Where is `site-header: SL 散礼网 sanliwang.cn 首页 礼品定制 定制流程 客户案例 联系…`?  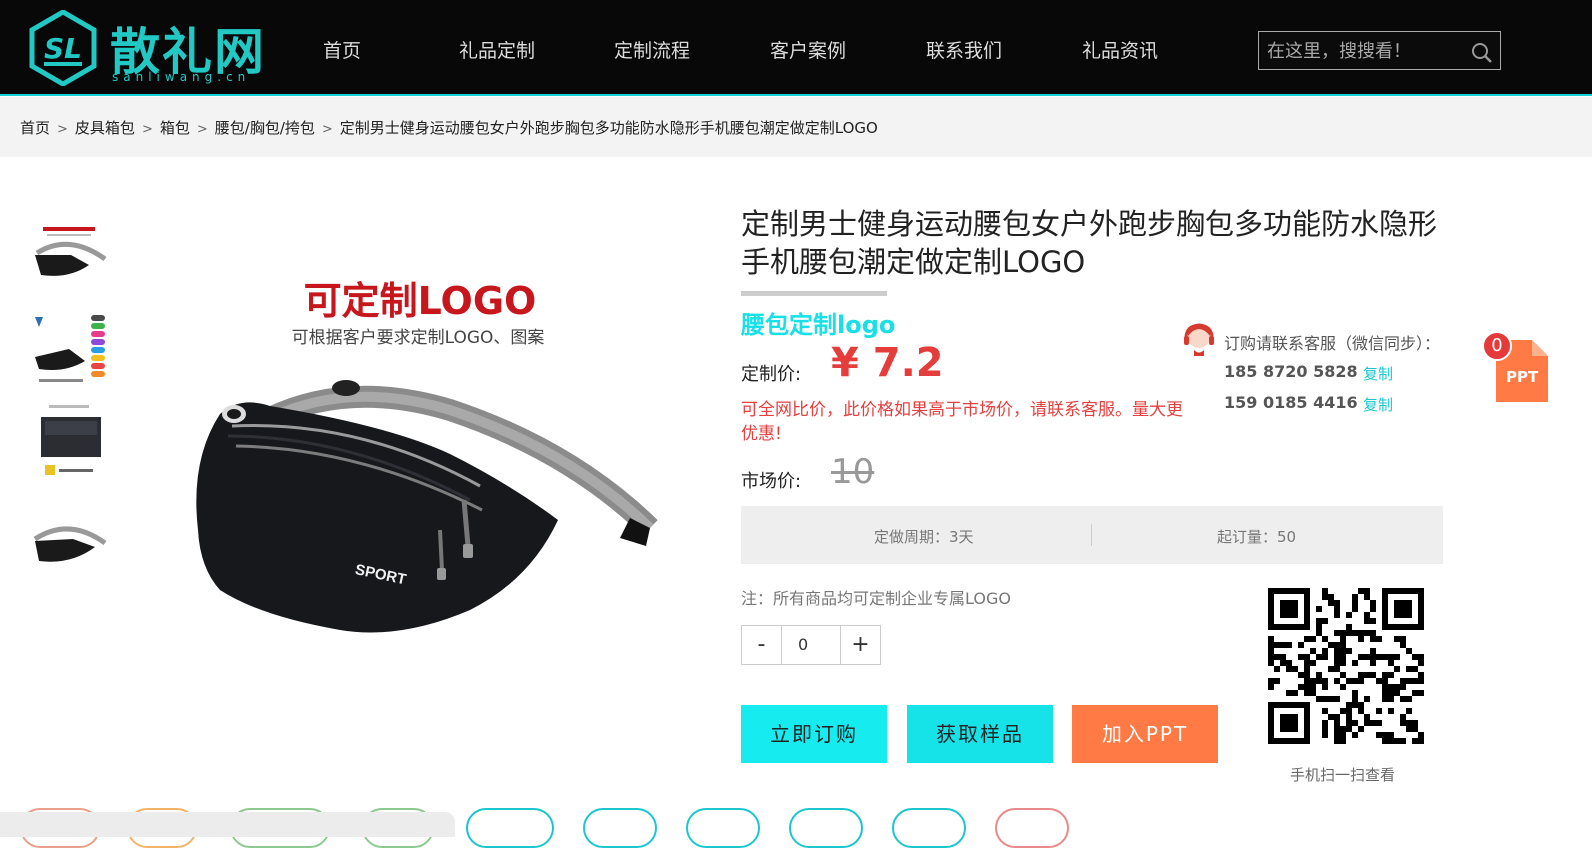
site-header: SL 散礼网 sanliwang.cn 首页 礼品定制 定制流程 客户案例 联系… is located at coordinates (796, 48).